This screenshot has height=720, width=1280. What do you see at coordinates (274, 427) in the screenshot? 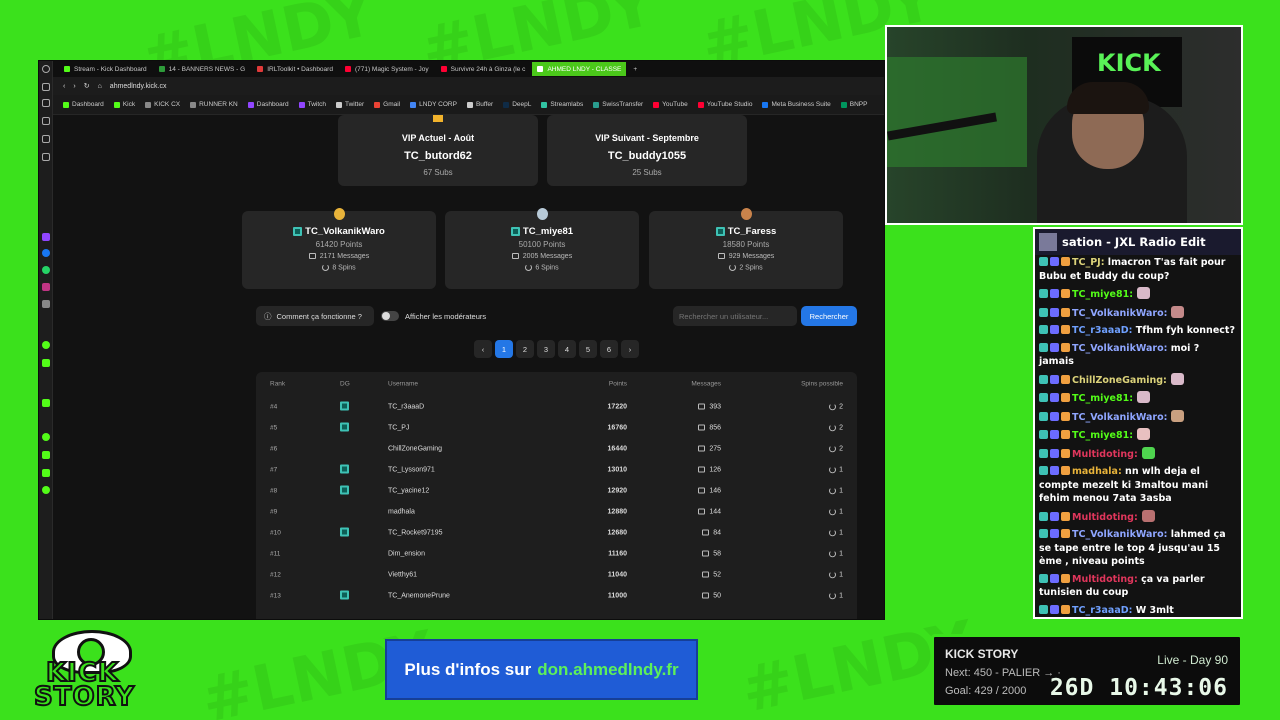
I see `rank-cell: #5` at bounding box center [274, 427].